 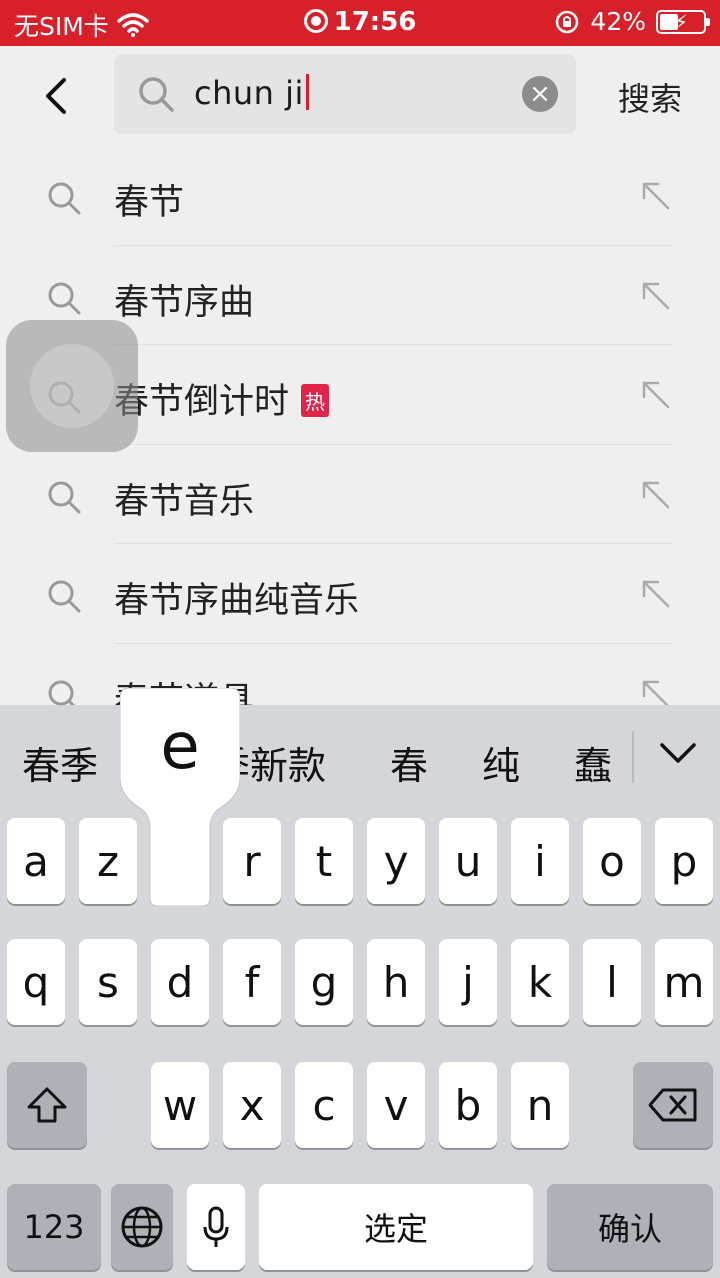 What do you see at coordinates (360, 196) in the screenshot?
I see `suggestion-item: 春节` at bounding box center [360, 196].